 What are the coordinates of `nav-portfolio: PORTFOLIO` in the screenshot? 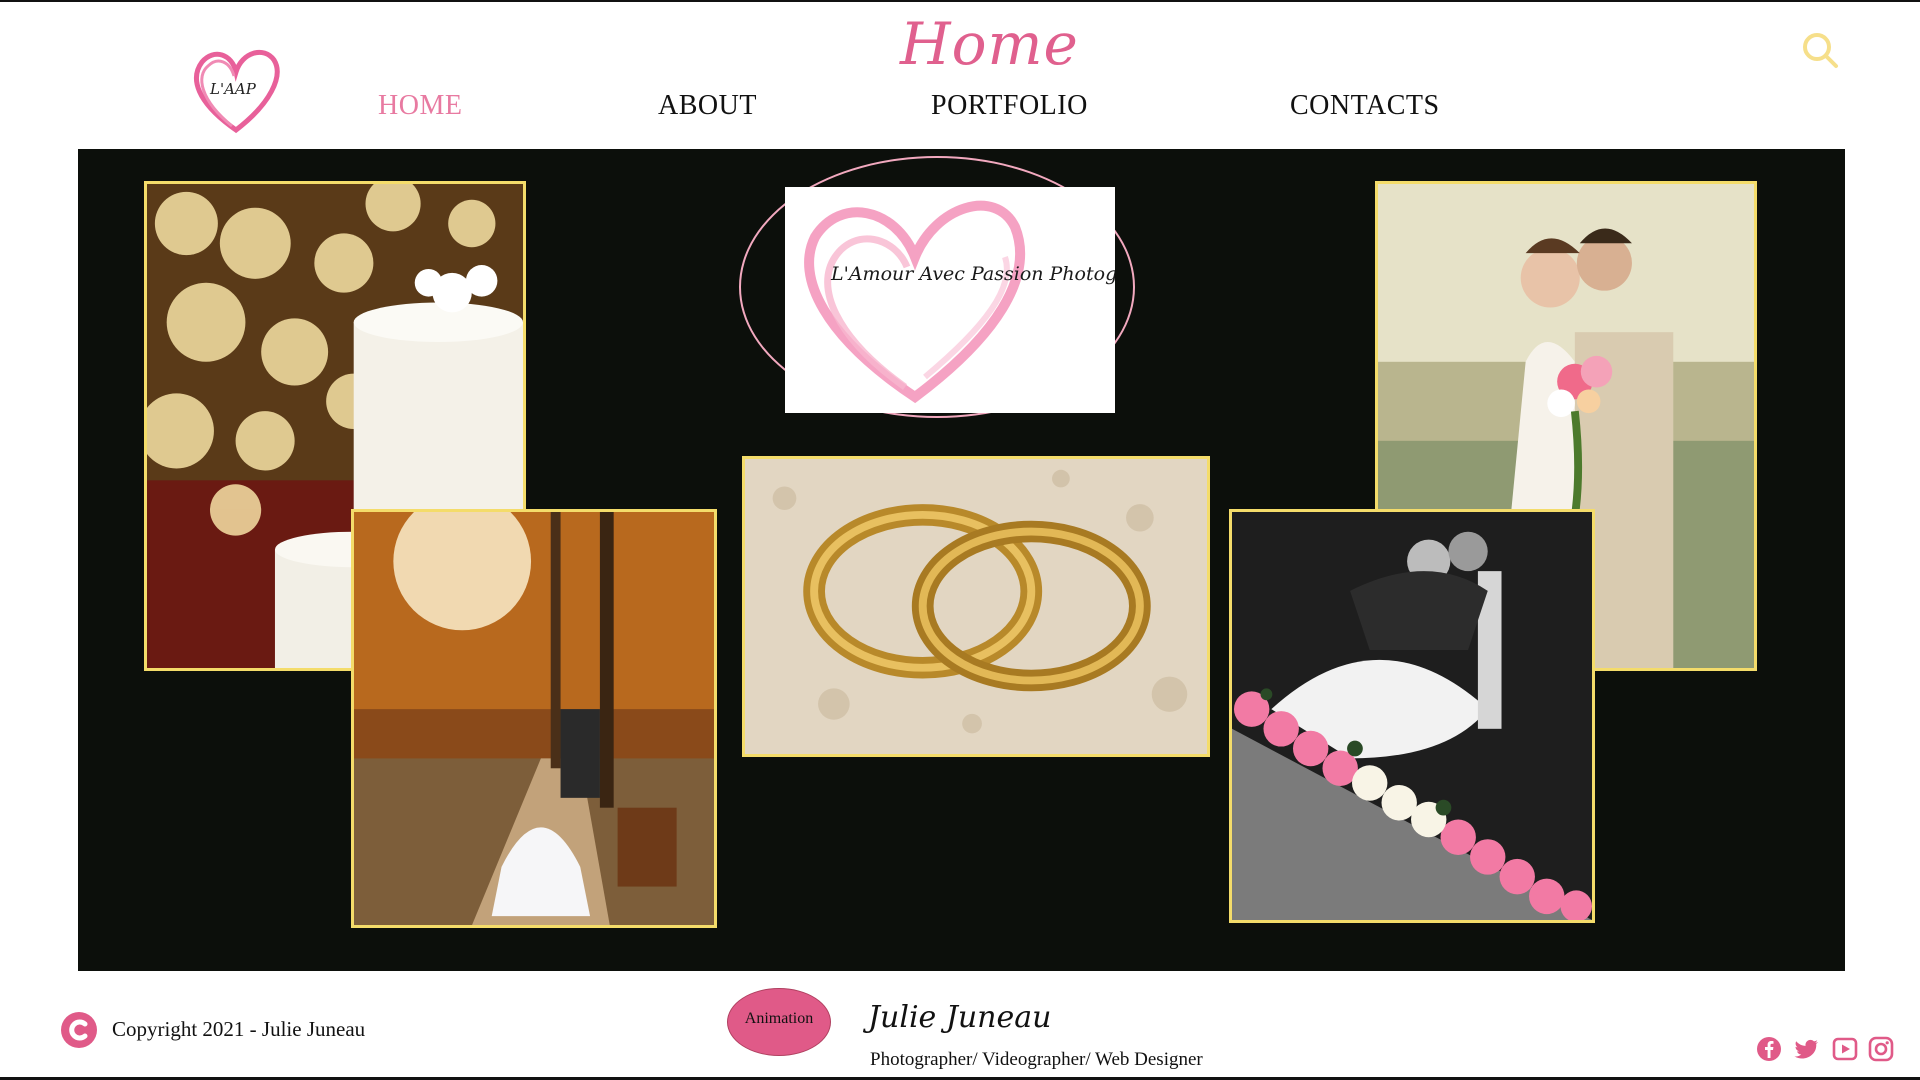 It's located at (1009, 106).